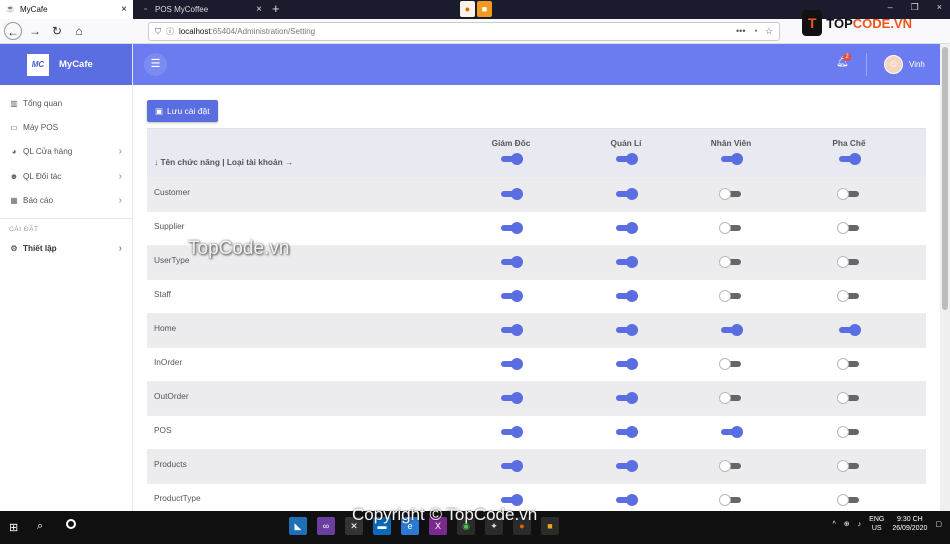 The image size is (950, 544). What do you see at coordinates (938, 524) in the screenshot?
I see `notifications-icon: ▢` at bounding box center [938, 524].